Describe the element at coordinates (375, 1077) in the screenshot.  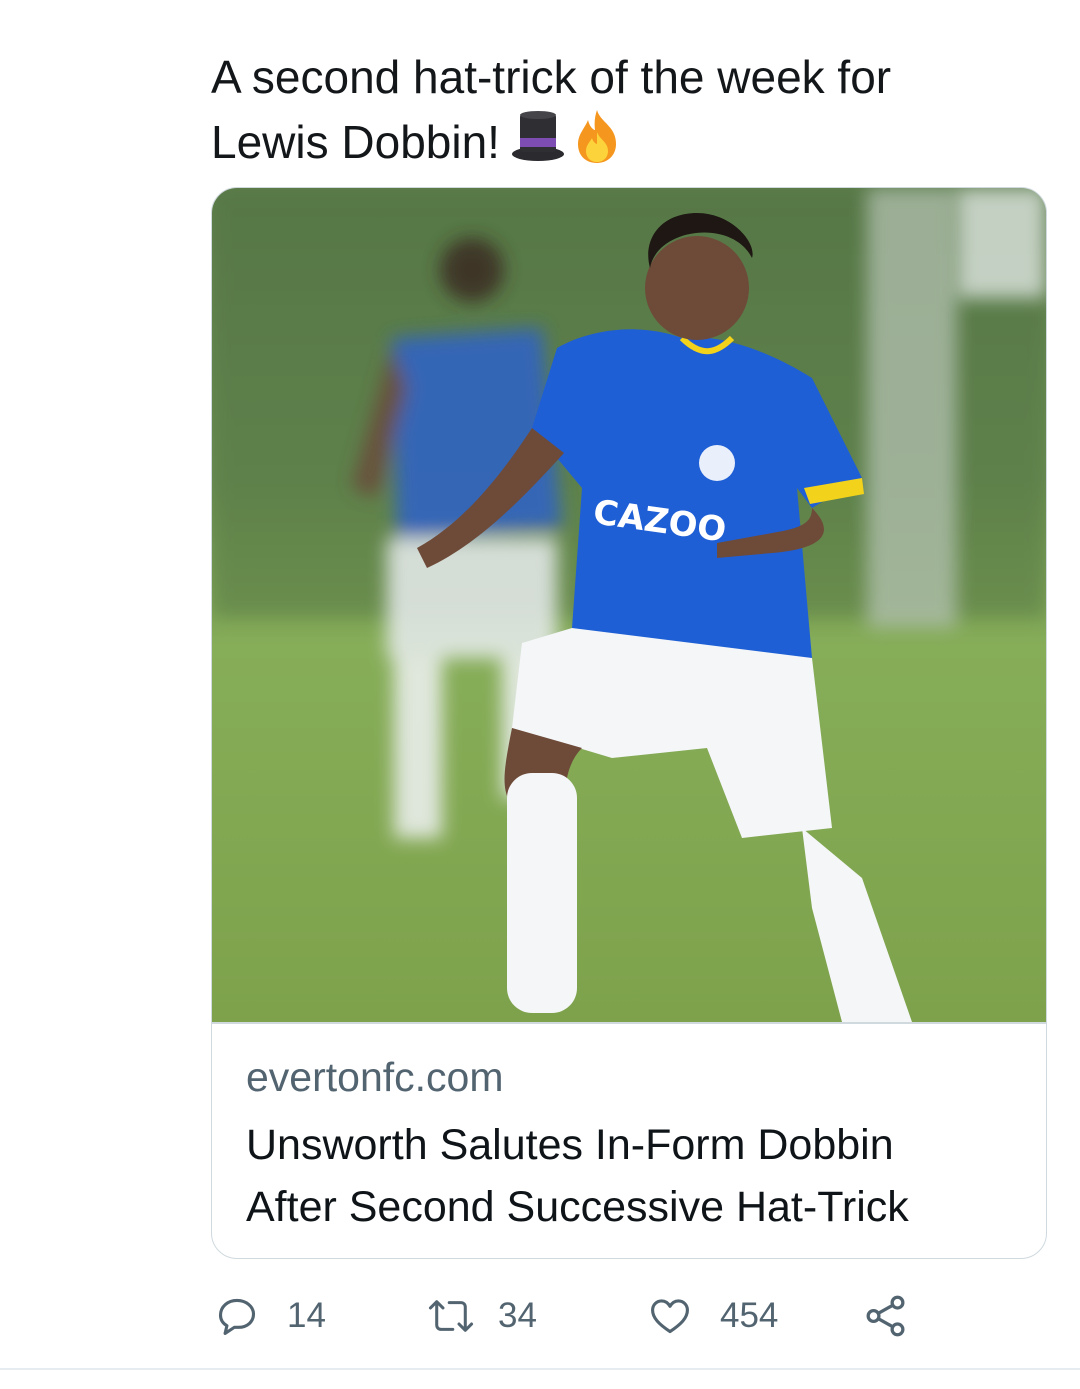
I see `card-domain: evertonfc.com` at that location.